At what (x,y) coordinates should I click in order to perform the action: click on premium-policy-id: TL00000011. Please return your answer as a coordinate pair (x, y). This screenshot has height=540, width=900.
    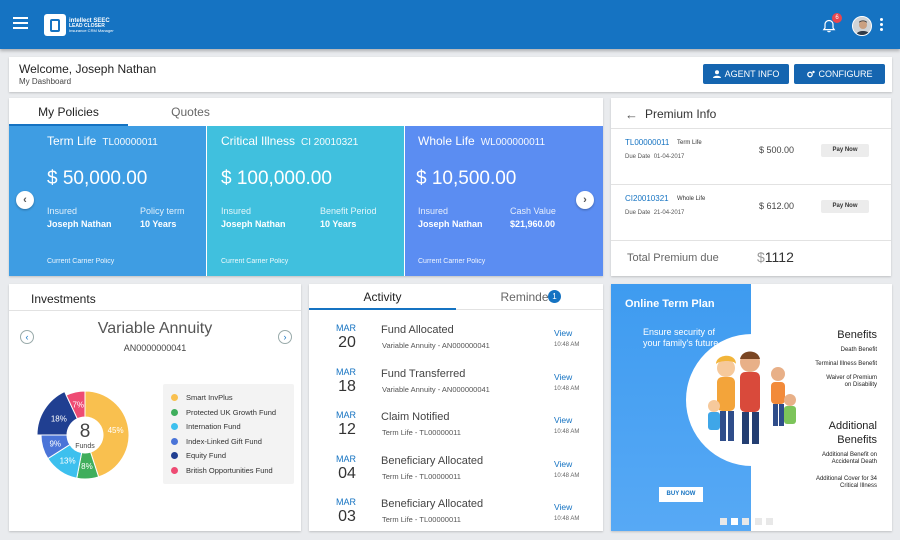
    Looking at the image, I should click on (647, 142).